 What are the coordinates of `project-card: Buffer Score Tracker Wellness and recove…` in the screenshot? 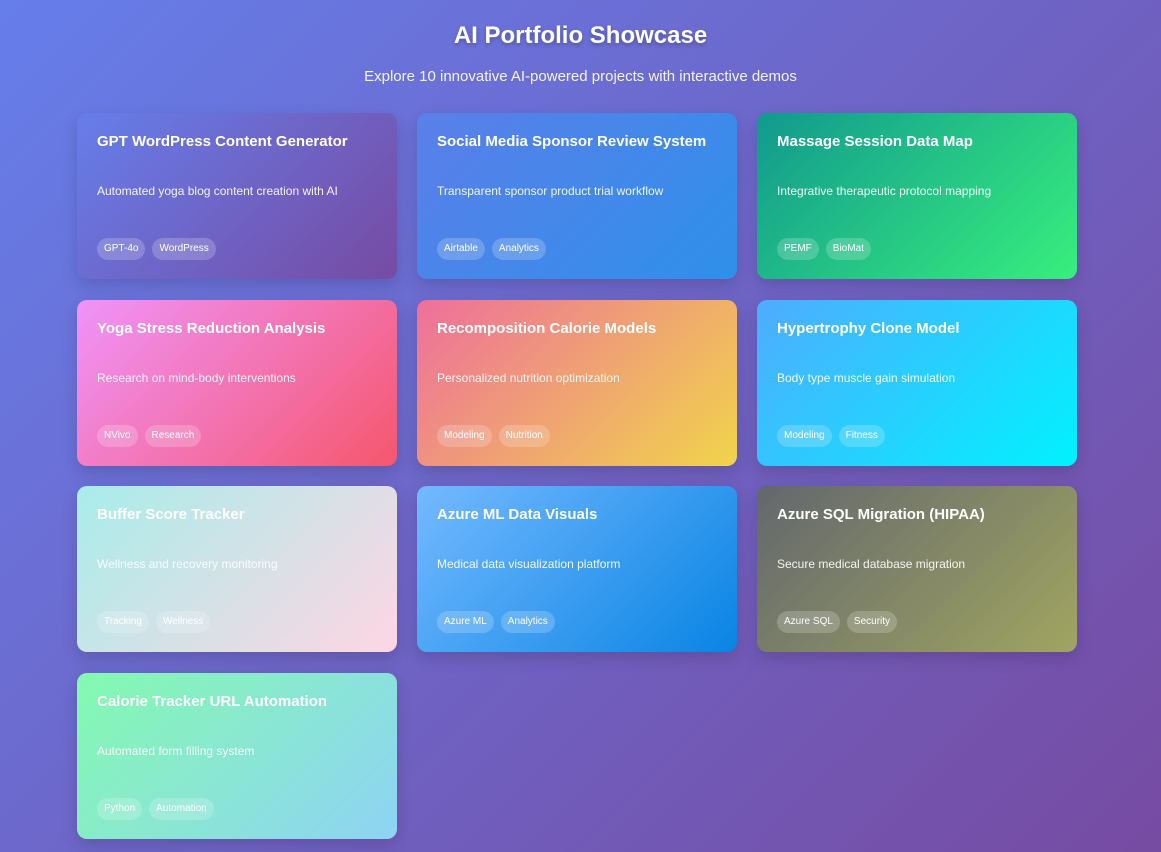 It's located at (237, 569).